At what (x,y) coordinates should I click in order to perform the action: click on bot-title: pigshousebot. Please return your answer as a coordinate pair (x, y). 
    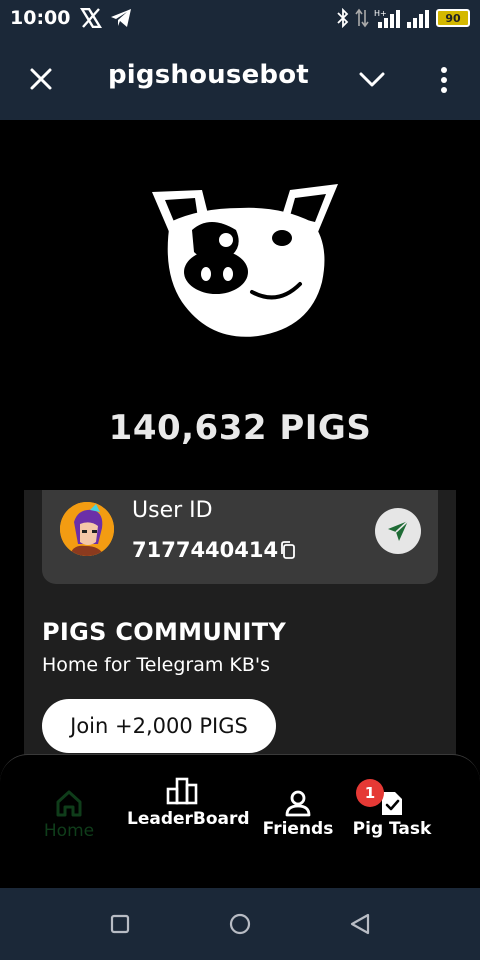
    Looking at the image, I should click on (208, 75).